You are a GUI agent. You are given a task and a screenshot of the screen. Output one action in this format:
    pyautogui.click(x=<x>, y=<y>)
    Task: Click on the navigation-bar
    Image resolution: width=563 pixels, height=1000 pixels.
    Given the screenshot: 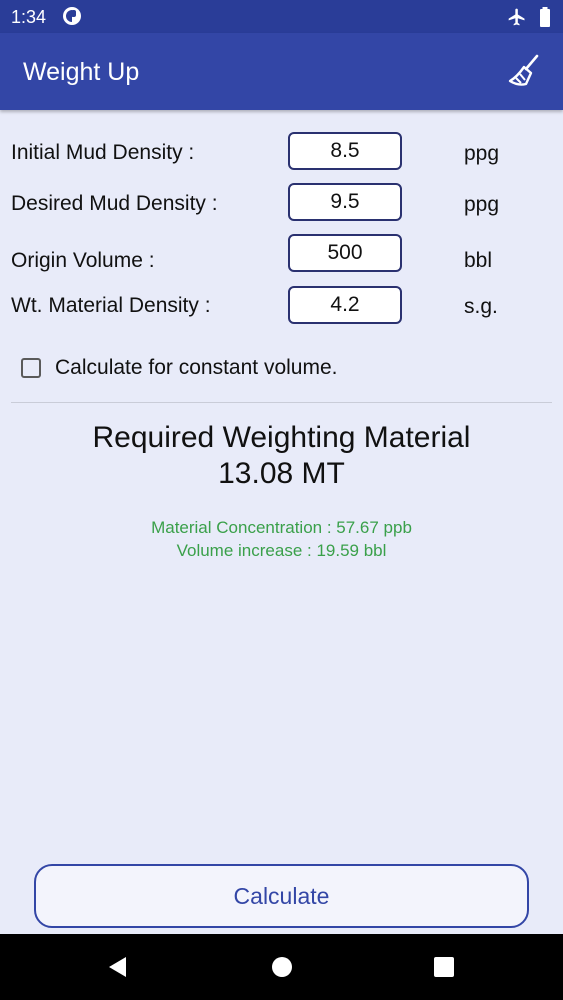 What is the action you would take?
    pyautogui.click(x=281, y=967)
    